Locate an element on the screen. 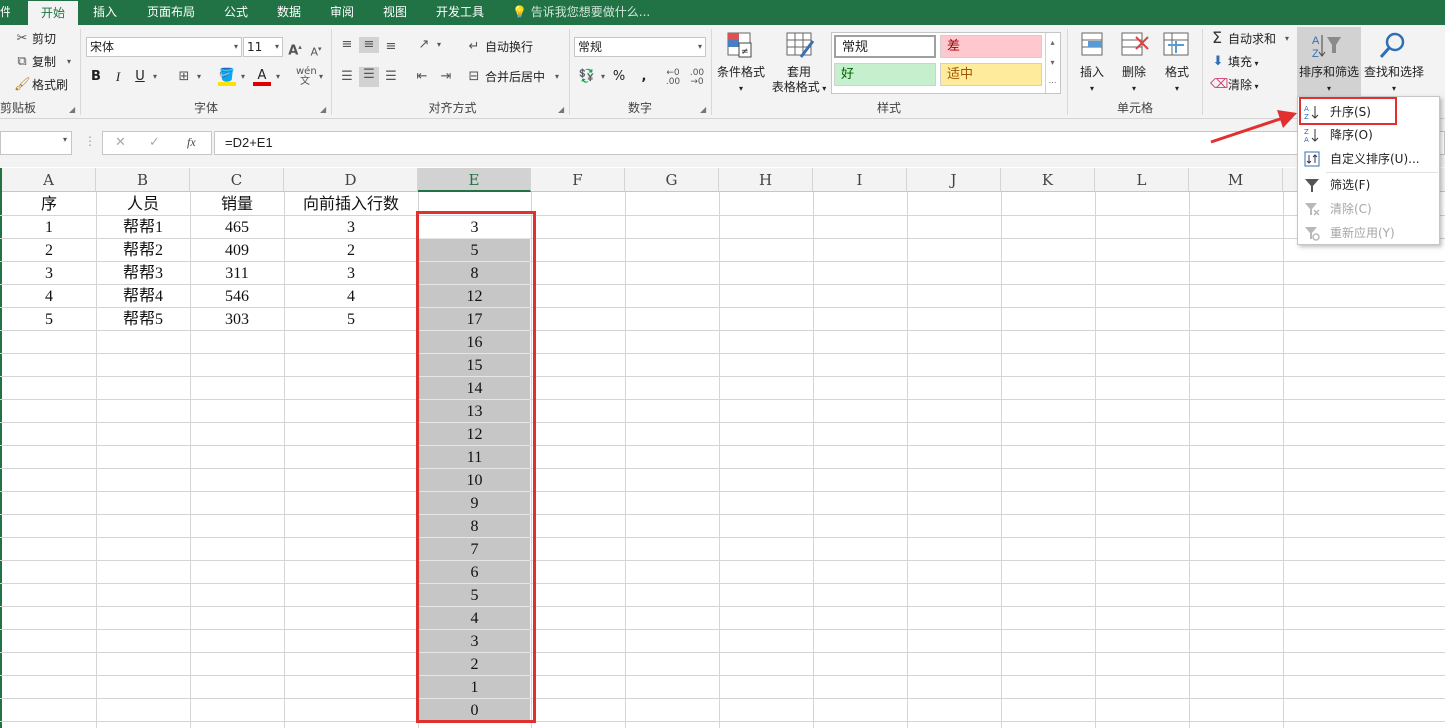 This screenshot has width=1445, height=728. number-format-combo: 常规 ▾ is located at coordinates (640, 47).